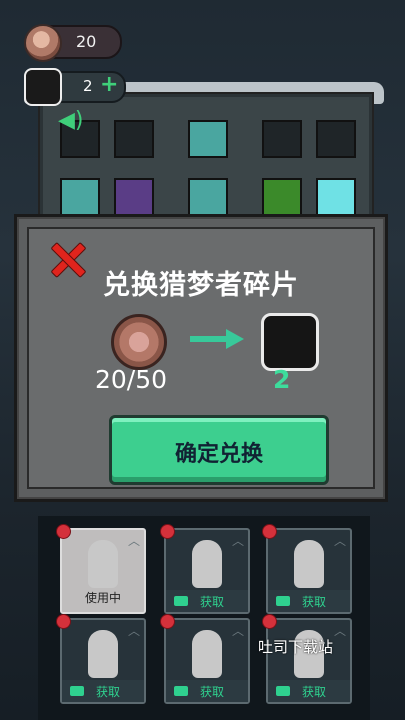 Image resolution: width=405 pixels, height=720 pixels. What do you see at coordinates (73, 122) in the screenshot?
I see `speaker-icon: ◀)` at bounding box center [73, 122].